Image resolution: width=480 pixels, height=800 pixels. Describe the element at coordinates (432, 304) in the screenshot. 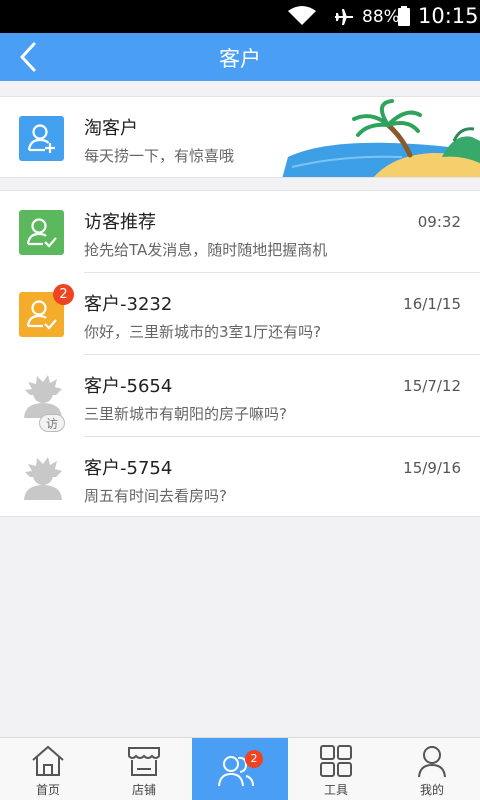

I see `list-item-time: 16/1/15` at that location.